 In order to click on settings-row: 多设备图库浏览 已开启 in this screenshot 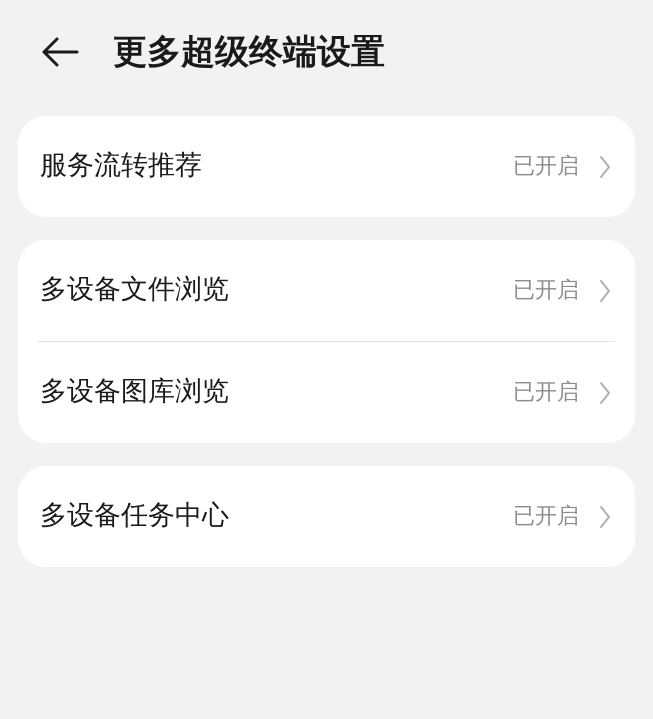, I will do `click(326, 392)`.